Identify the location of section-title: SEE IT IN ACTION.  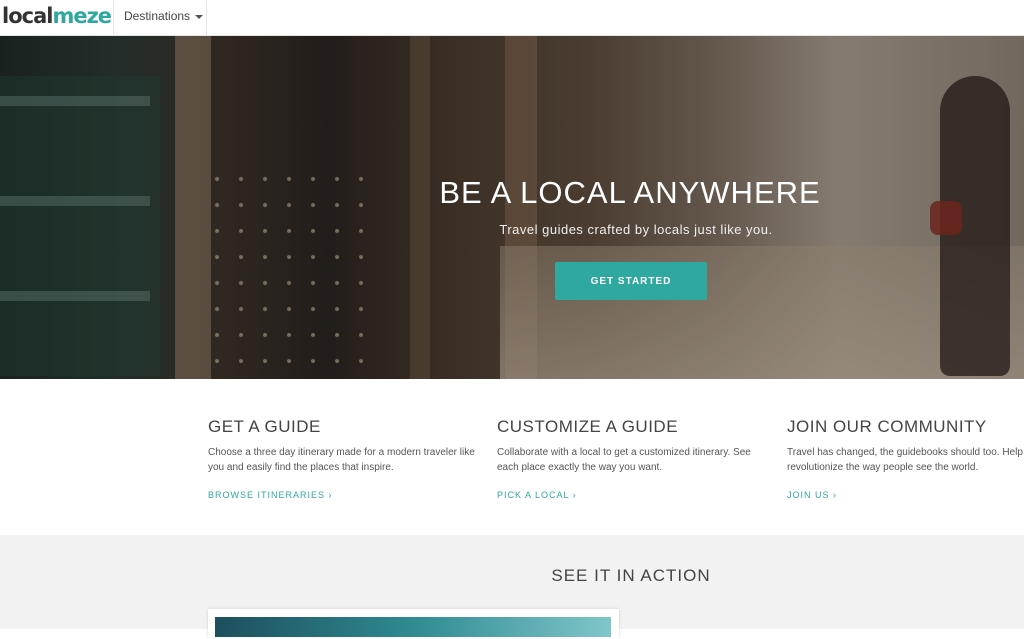
(631, 575).